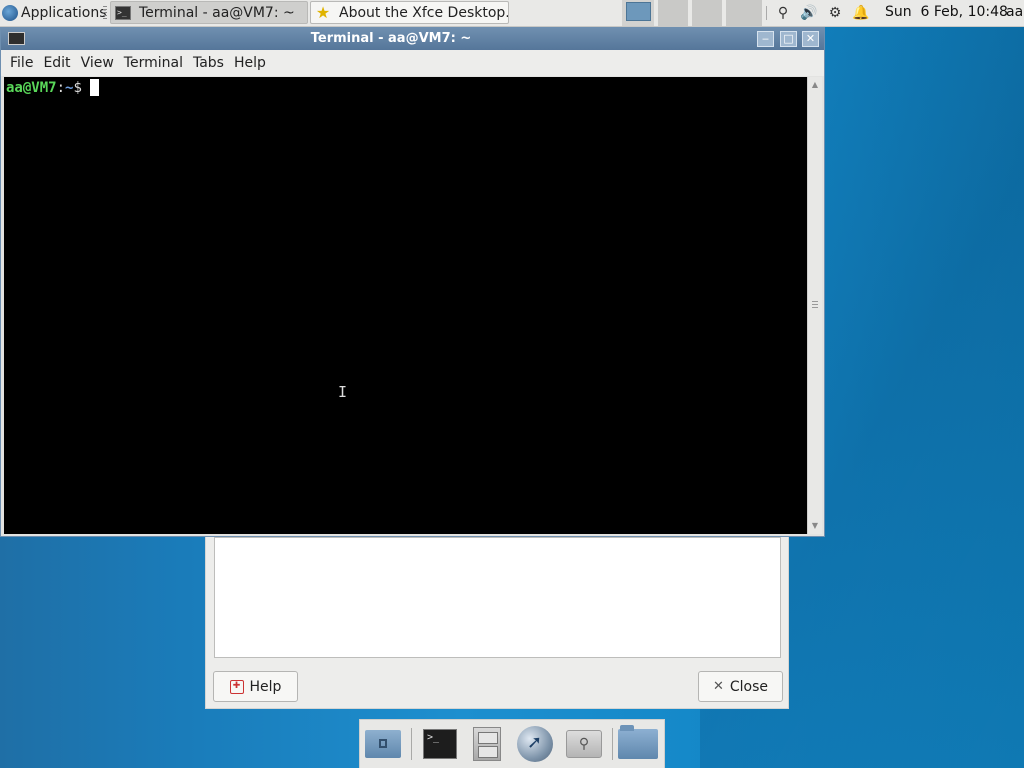  Describe the element at coordinates (31, 87) in the screenshot. I see `prompt-user-host: aa@VM7` at that location.